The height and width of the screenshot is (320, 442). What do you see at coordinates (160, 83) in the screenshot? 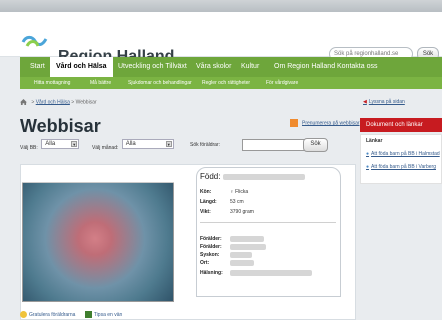
I see `subnav-item-sjukdomar: Sjukdomar och behandlingar` at bounding box center [160, 83].